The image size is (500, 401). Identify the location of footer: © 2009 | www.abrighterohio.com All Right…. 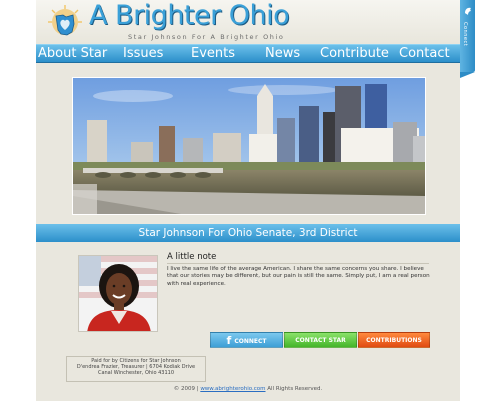
(248, 389).